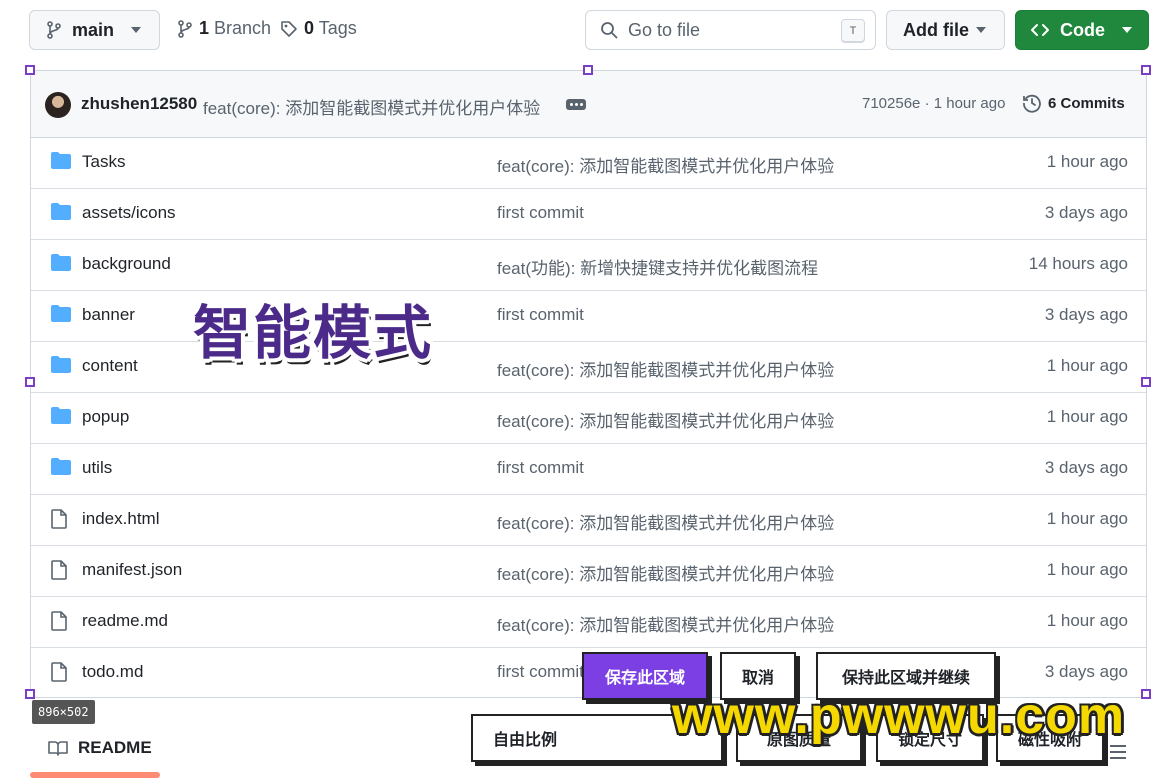  Describe the element at coordinates (730, 30) in the screenshot. I see `go-to-file-input: Go to file T` at that location.